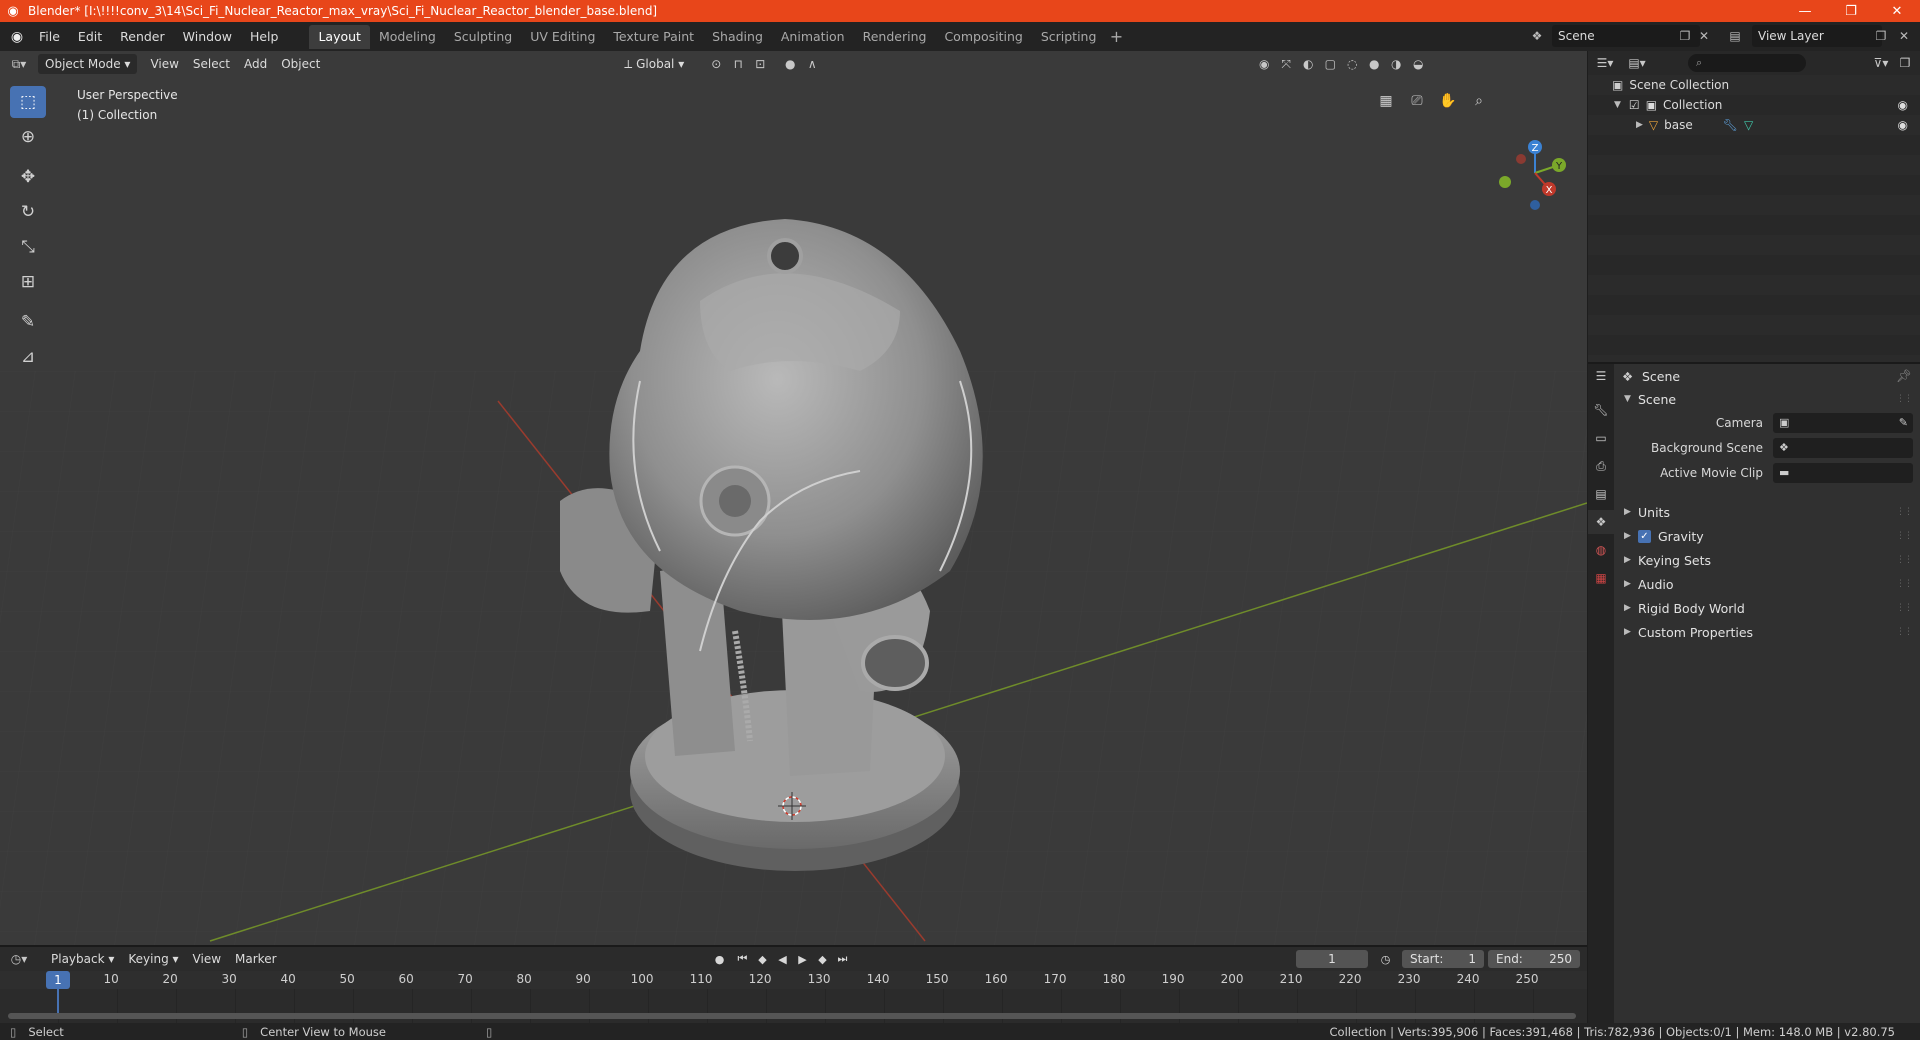 This screenshot has width=1920, height=1040. I want to click on minimize-icon: —, so click(1805, 11).